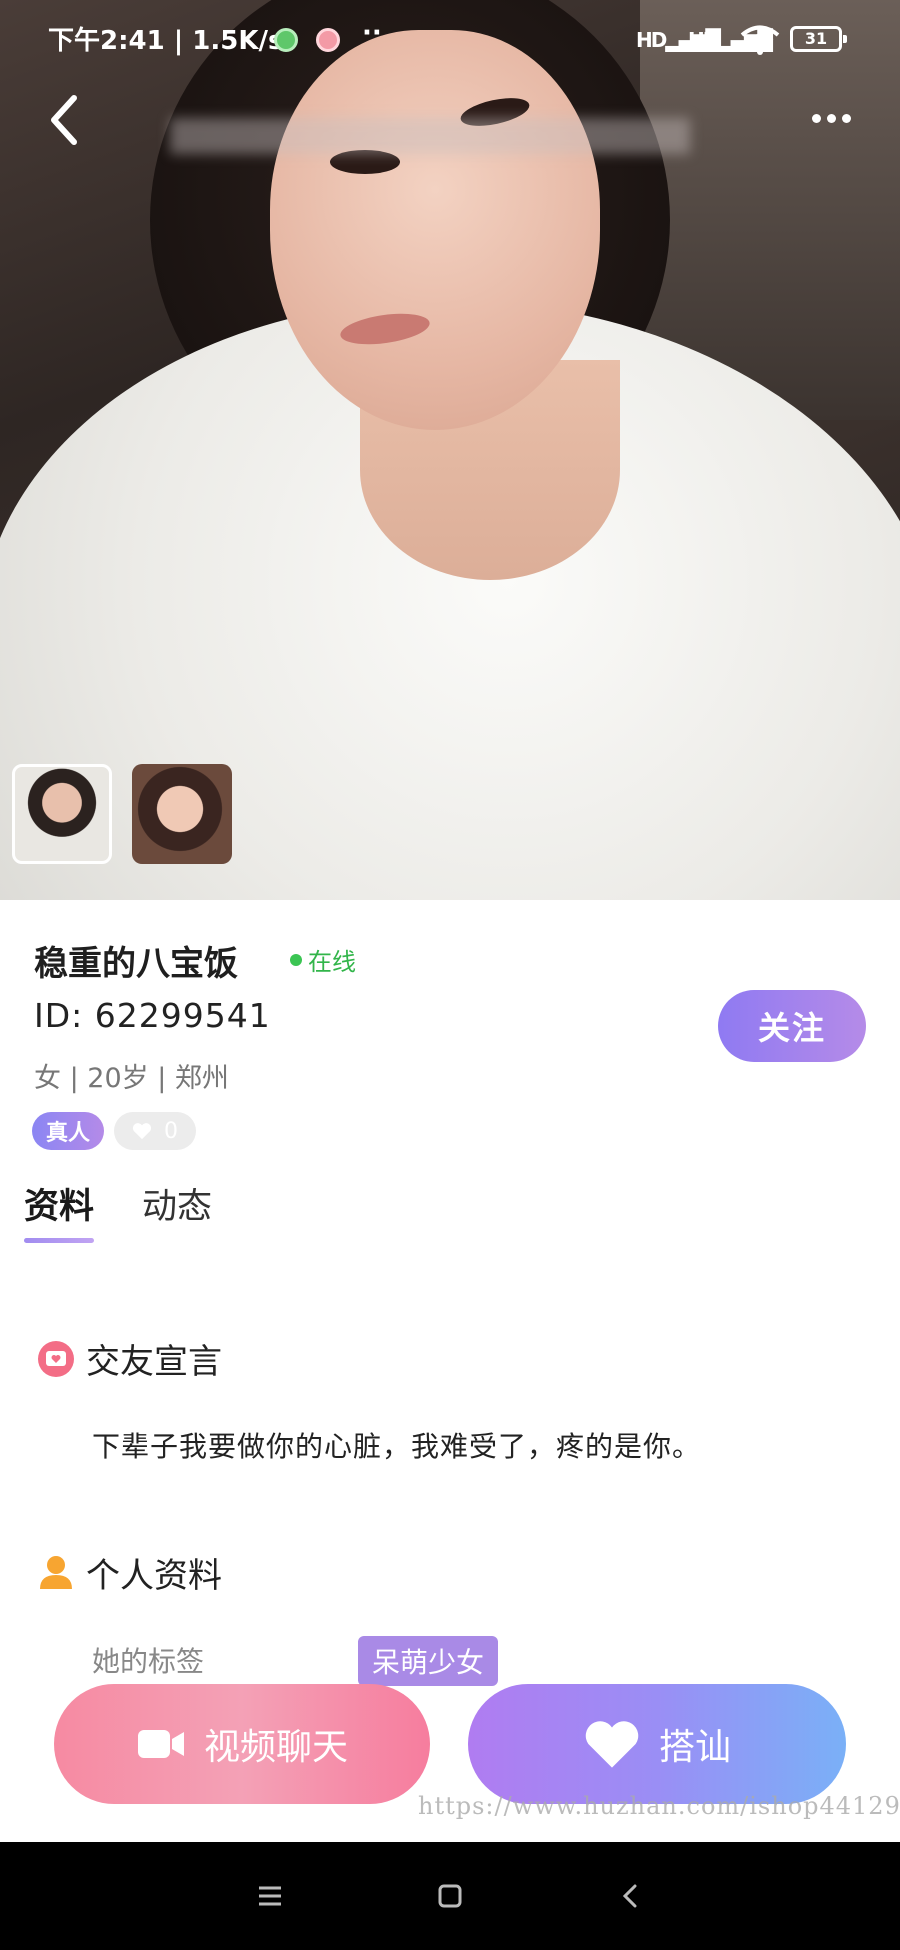  Describe the element at coordinates (171, 1131) in the screenshot. I see `likes-count: 0` at that location.